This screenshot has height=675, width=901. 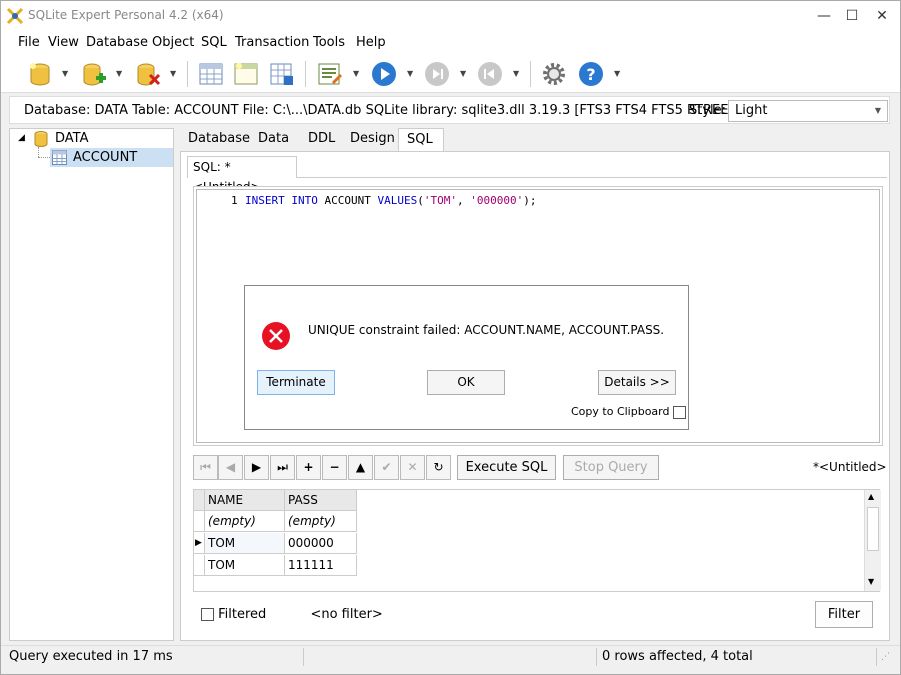 What do you see at coordinates (871, 496) in the screenshot?
I see `scroll-up-icon: ▲` at bounding box center [871, 496].